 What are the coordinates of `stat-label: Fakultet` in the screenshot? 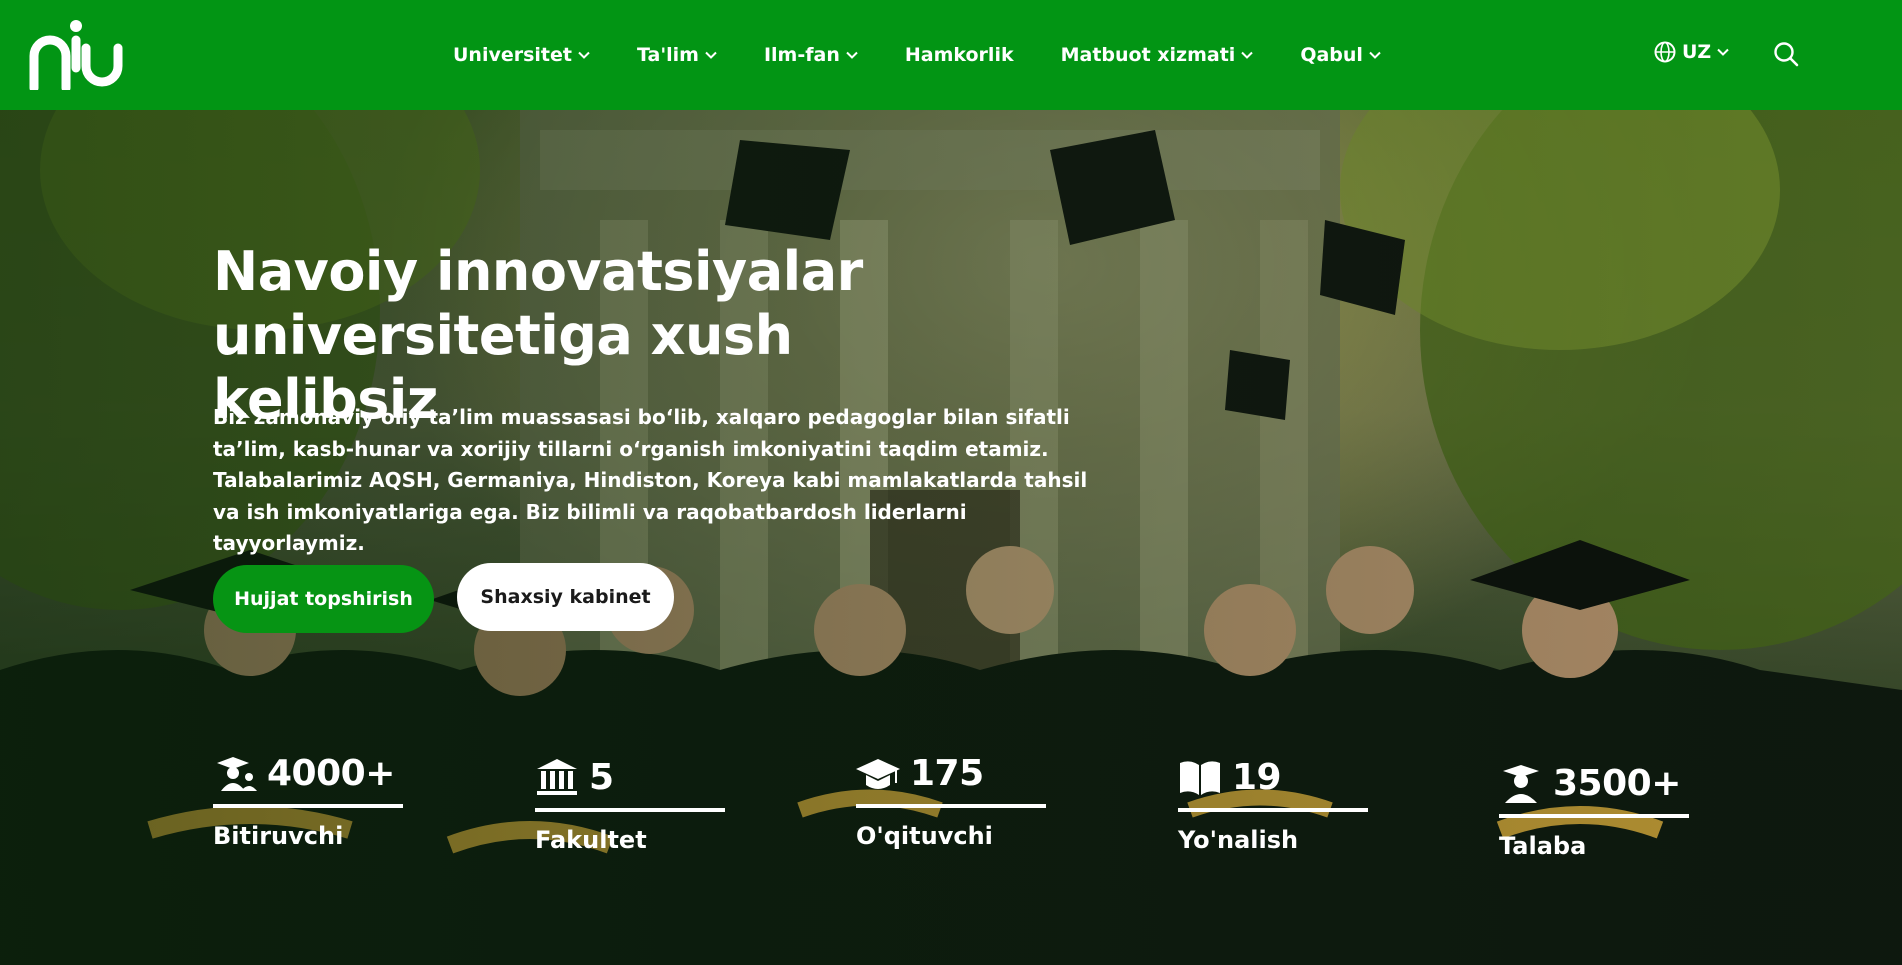 It's located at (591, 840).